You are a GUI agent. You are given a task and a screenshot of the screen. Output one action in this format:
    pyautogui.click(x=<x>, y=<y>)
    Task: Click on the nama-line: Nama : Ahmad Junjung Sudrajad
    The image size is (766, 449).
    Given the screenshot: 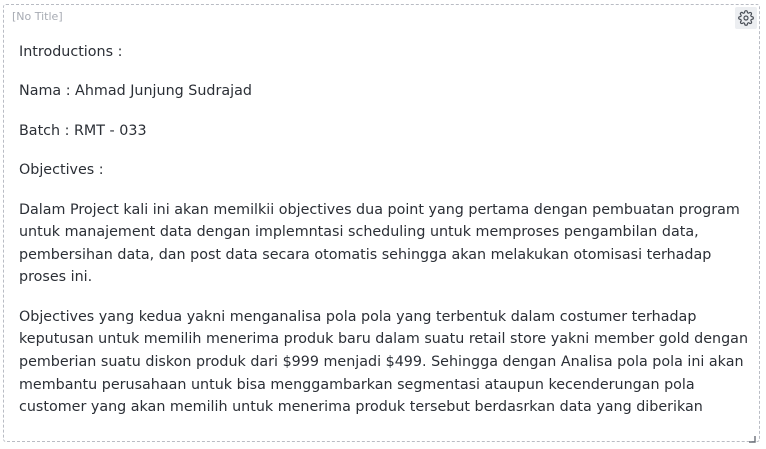 What is the action you would take?
    pyautogui.click(x=135, y=91)
    